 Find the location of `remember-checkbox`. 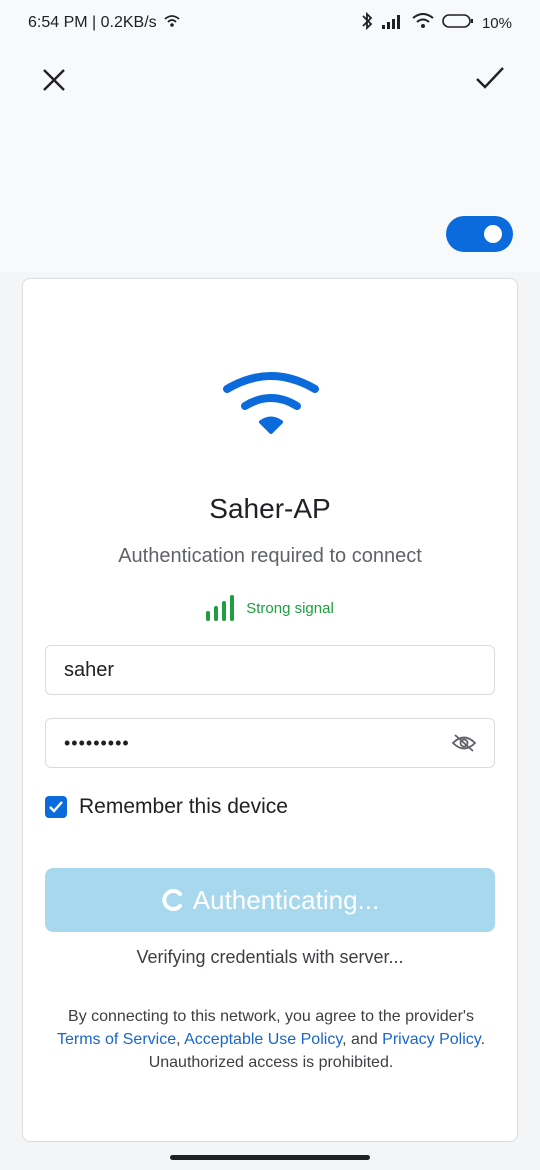

remember-checkbox is located at coordinates (56, 807).